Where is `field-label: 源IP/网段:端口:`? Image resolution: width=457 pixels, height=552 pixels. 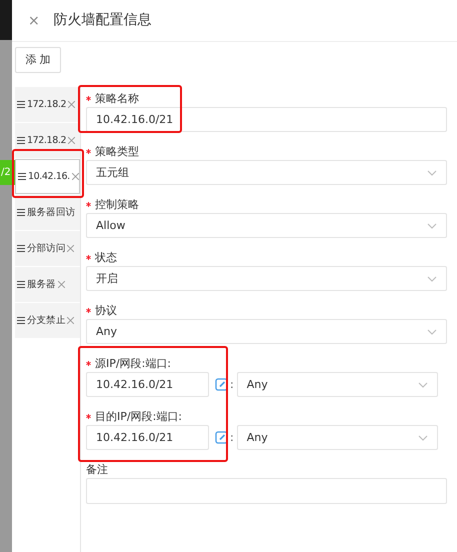 field-label: 源IP/网段:端口: is located at coordinates (133, 363).